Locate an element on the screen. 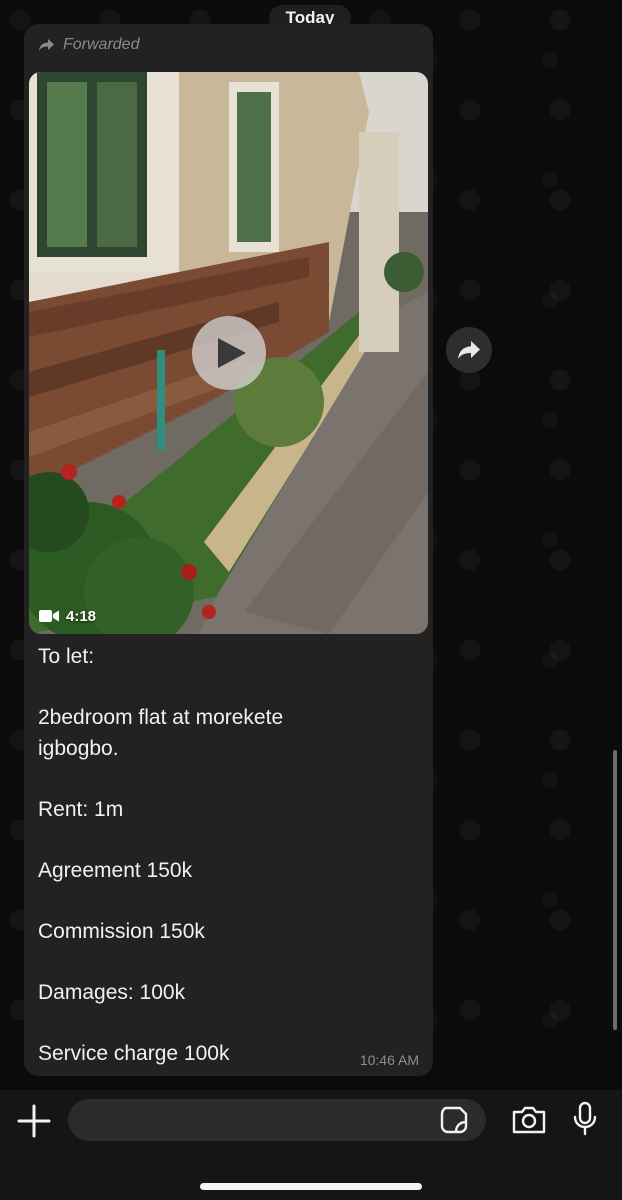  play-icon is located at coordinates (231, 353).